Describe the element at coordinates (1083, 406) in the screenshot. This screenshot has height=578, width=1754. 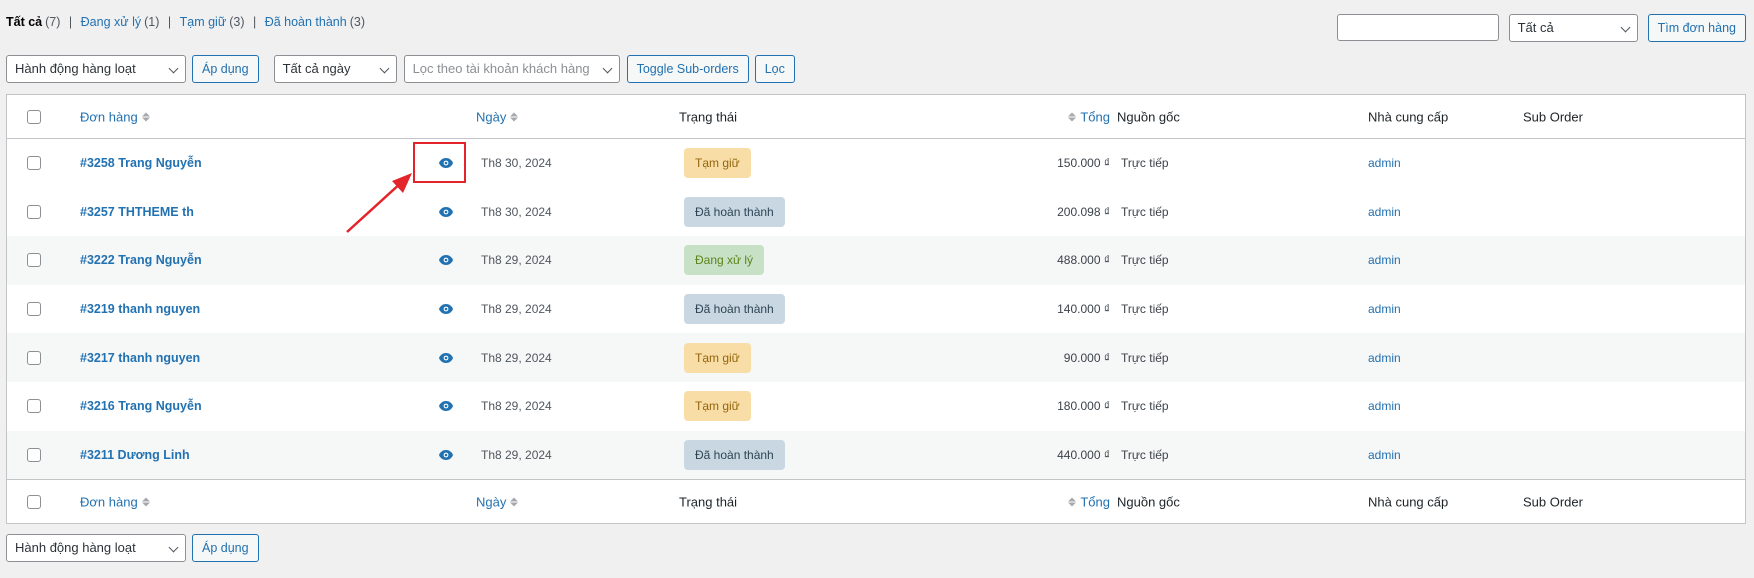
I see `order-total: 180.000 ₫` at that location.